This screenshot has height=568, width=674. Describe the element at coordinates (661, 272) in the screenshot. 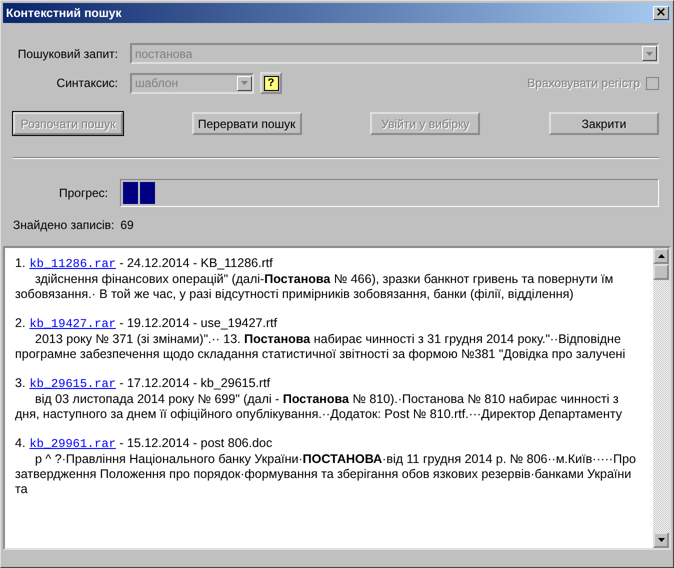

I see `scroll-thumb` at that location.